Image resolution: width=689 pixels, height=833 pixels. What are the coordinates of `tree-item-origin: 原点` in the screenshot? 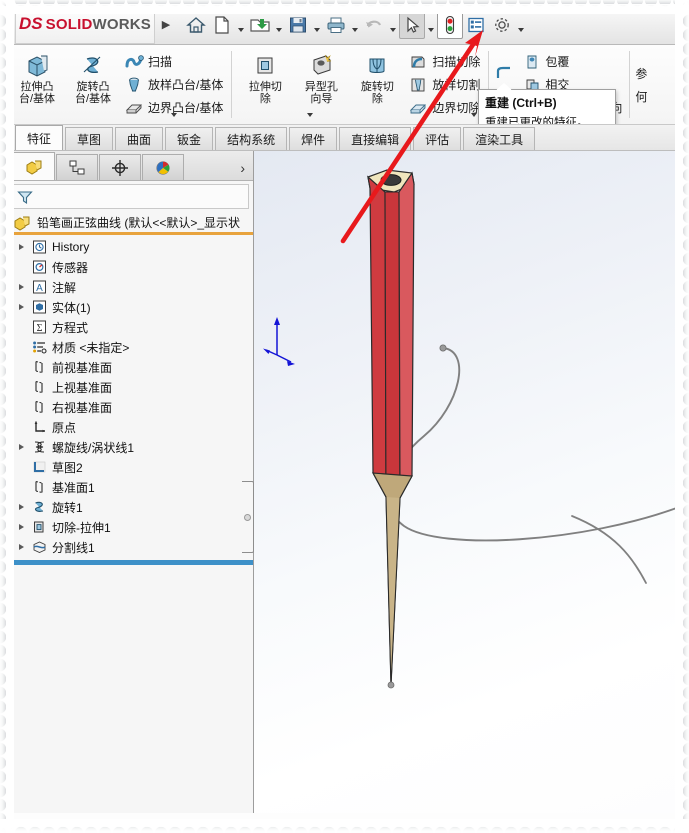 It's located at (130, 427).